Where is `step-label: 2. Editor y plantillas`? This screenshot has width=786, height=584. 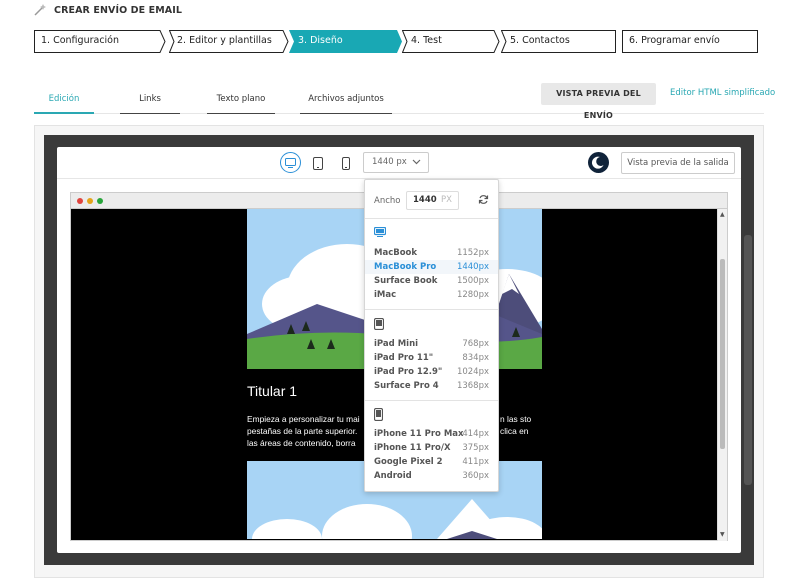
step-label: 2. Editor y plantillas is located at coordinates (224, 40).